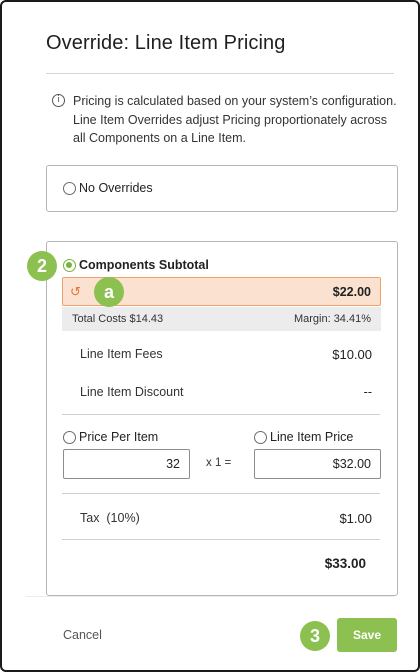  Describe the element at coordinates (345, 563) in the screenshot. I see `grand-total: $33.00` at that location.